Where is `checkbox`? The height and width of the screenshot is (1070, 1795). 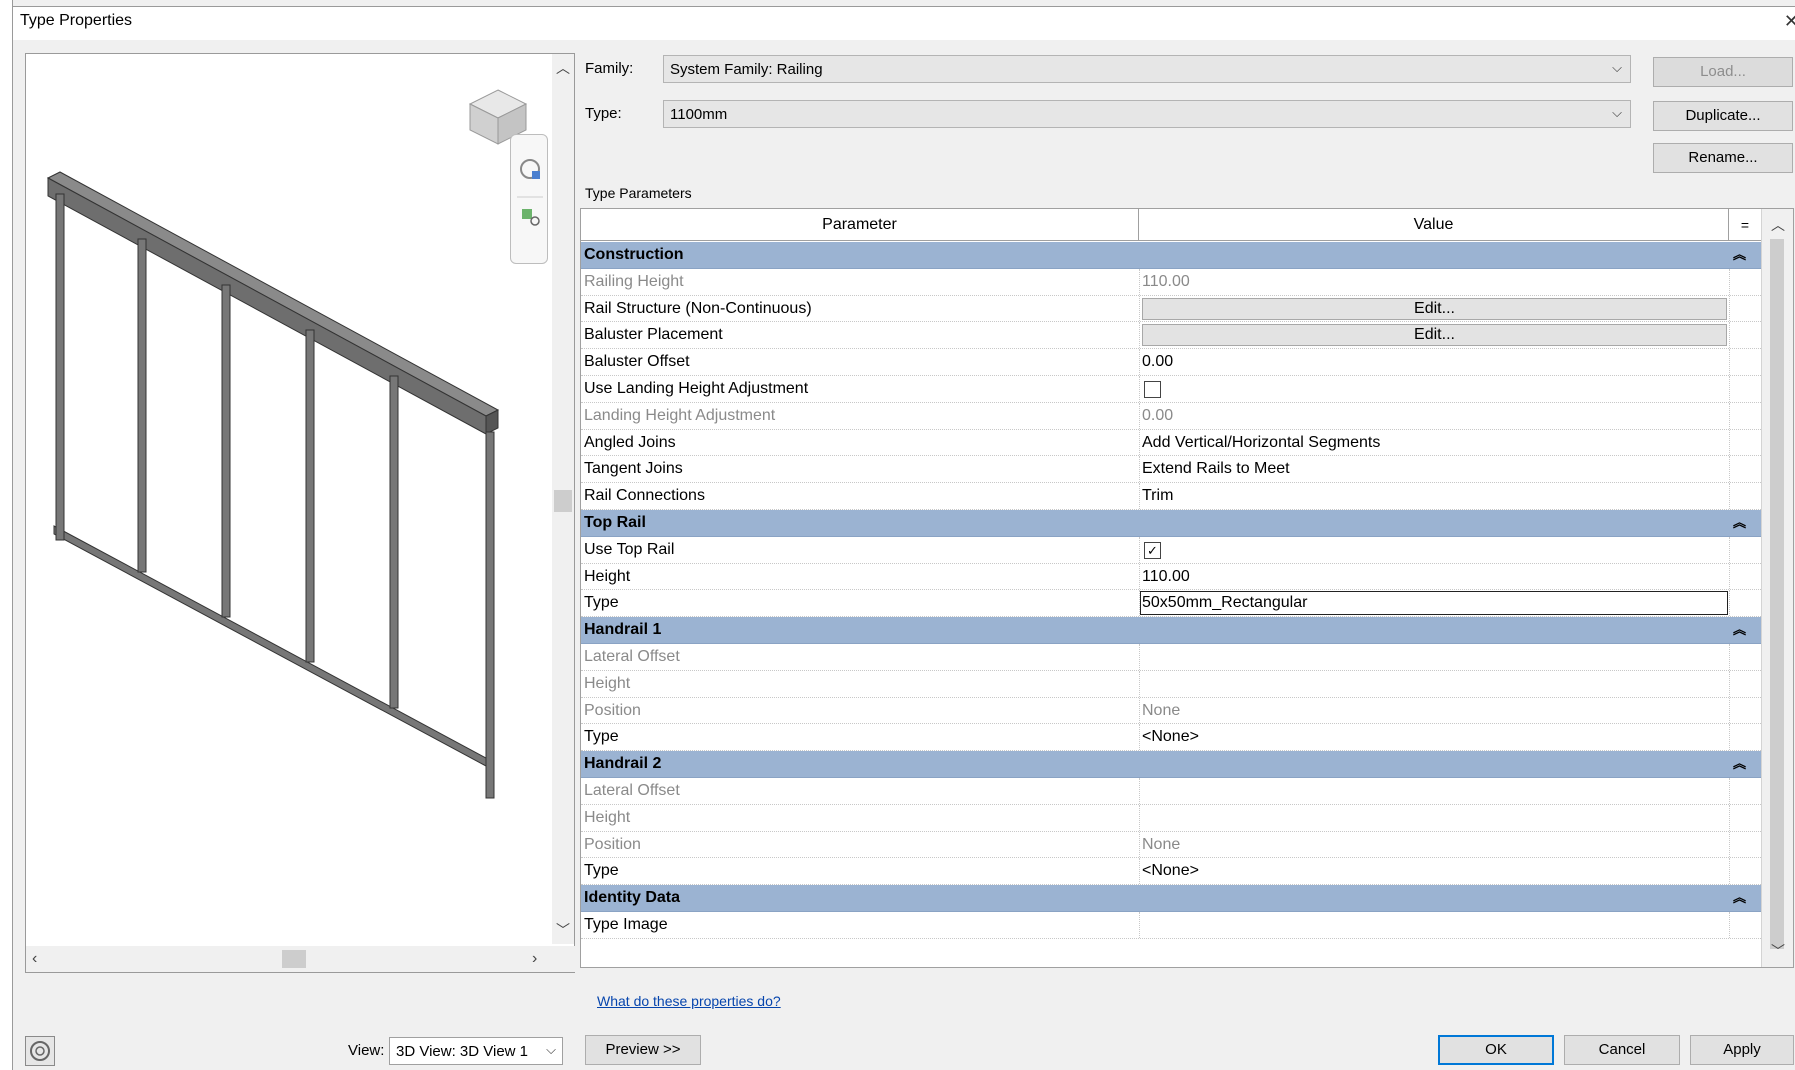
checkbox is located at coordinates (1152, 389).